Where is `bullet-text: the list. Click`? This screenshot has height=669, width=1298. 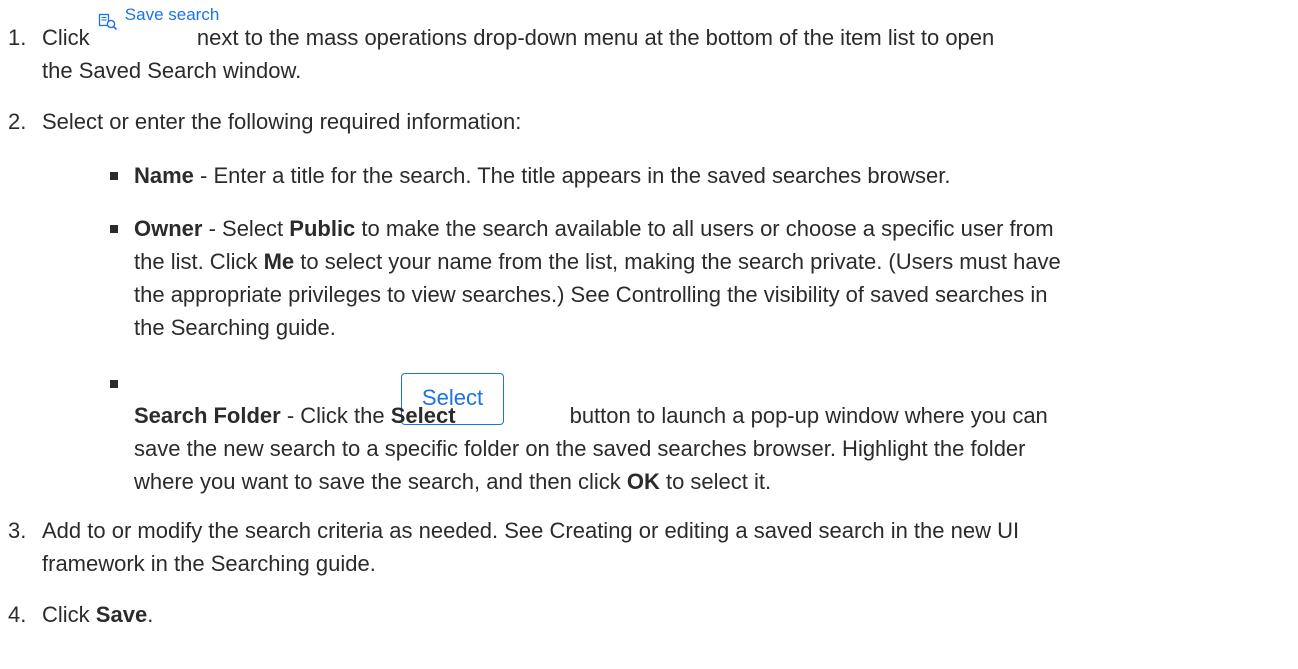 bullet-text: the list. Click is located at coordinates (199, 261).